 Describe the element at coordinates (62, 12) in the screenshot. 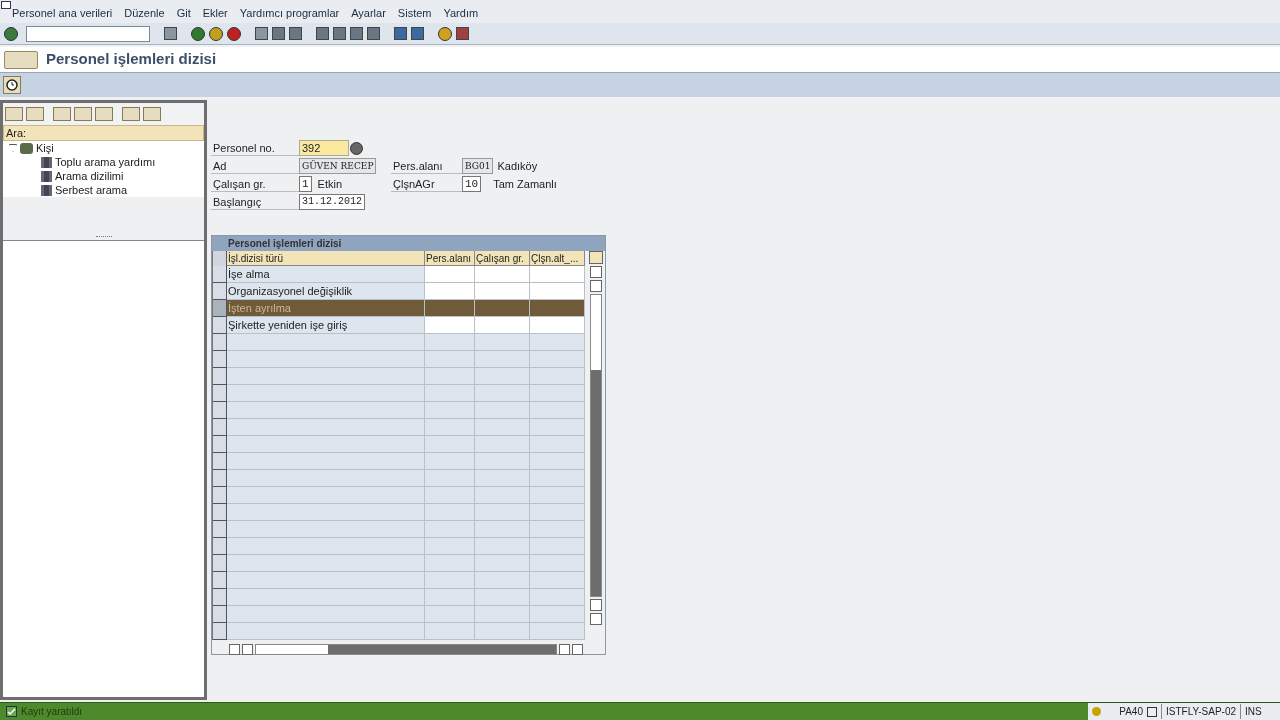

I see `menu-item: Personel ana verileri` at that location.